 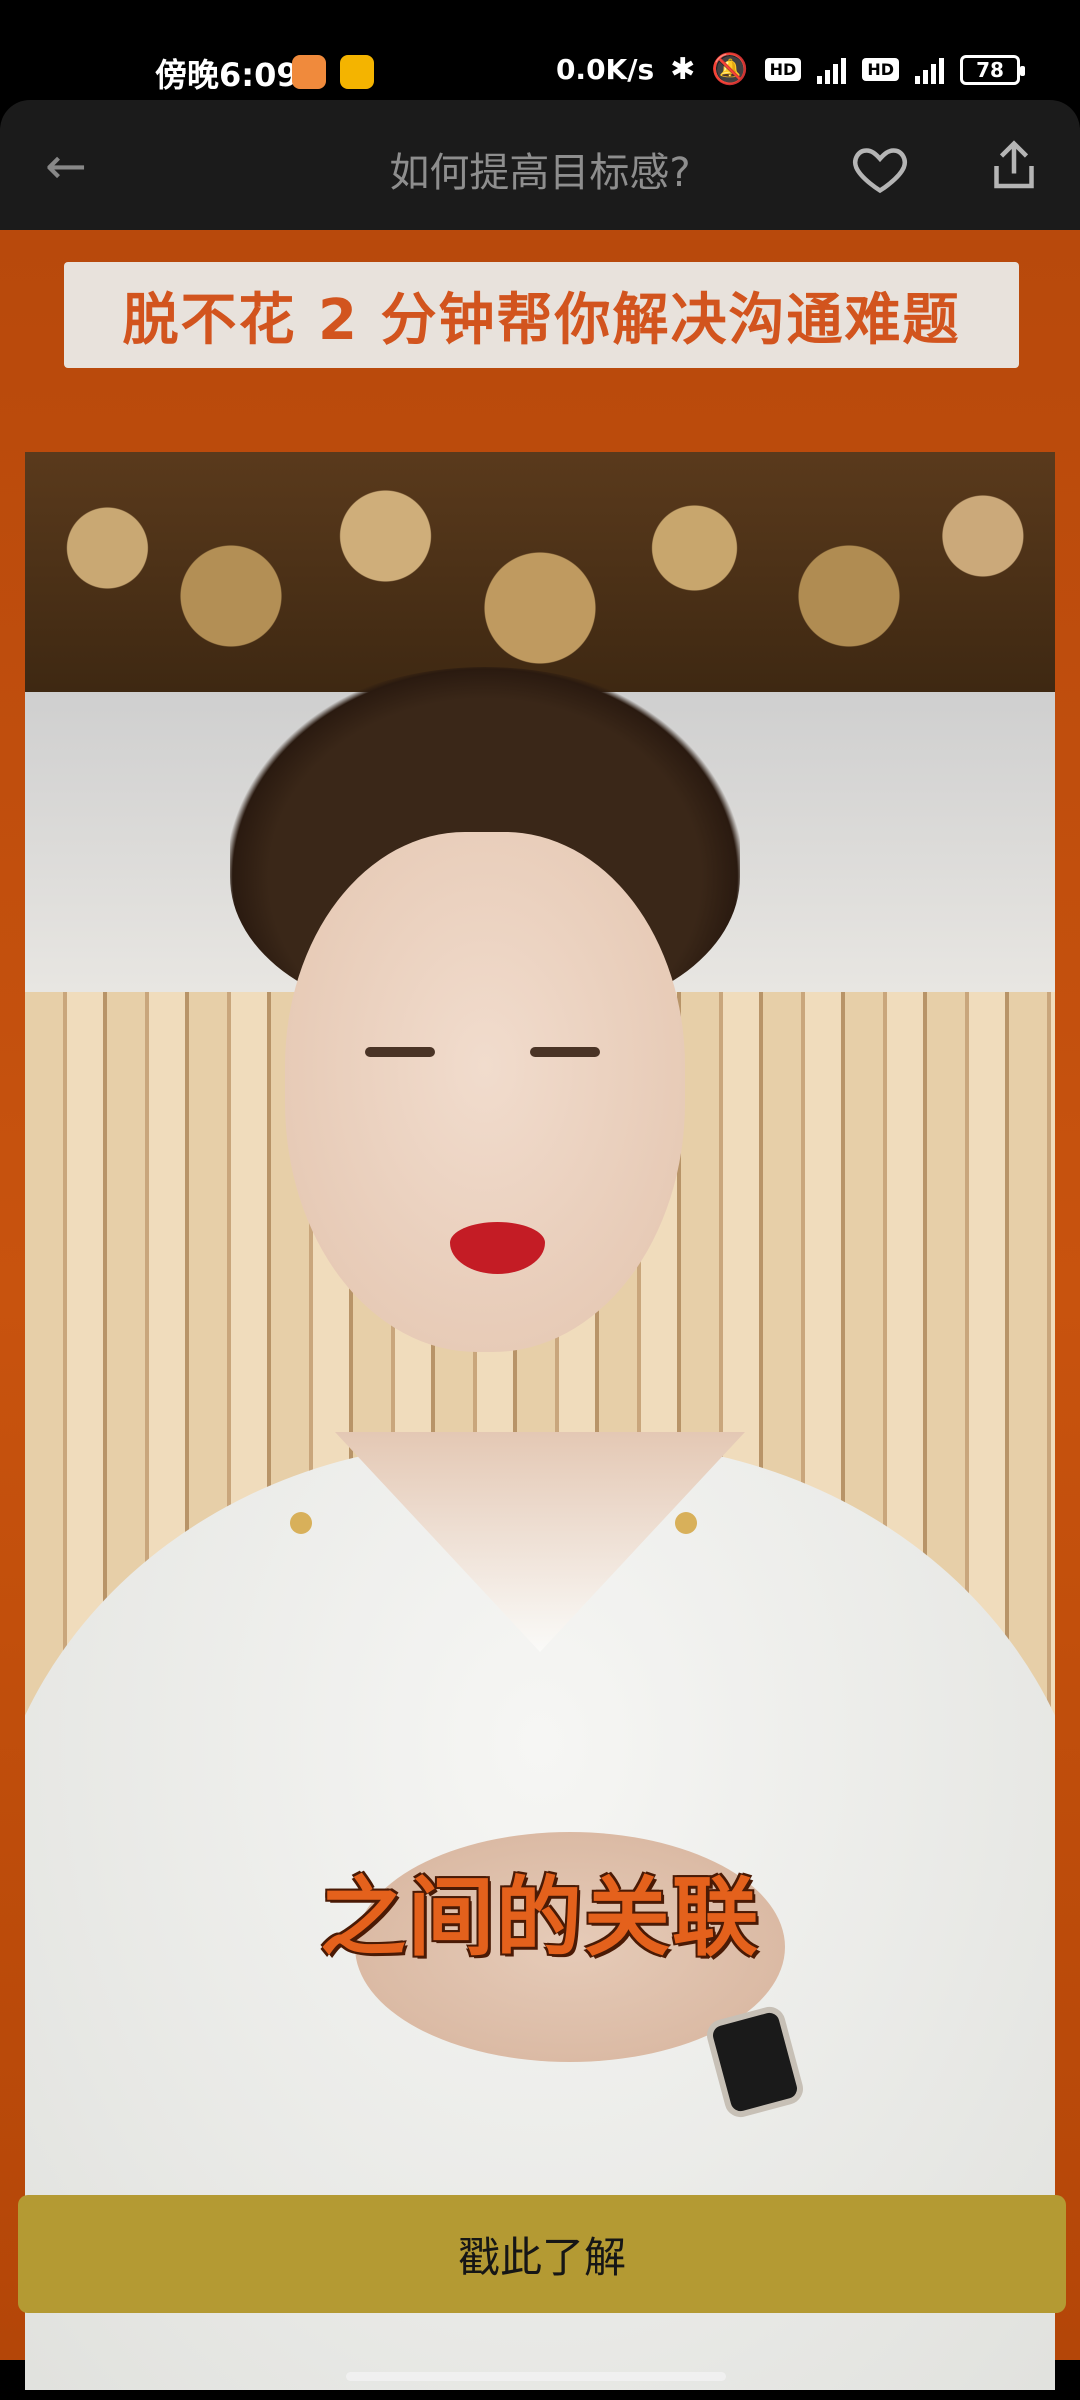 What do you see at coordinates (536, 2376) in the screenshot?
I see `home-indicator` at bounding box center [536, 2376].